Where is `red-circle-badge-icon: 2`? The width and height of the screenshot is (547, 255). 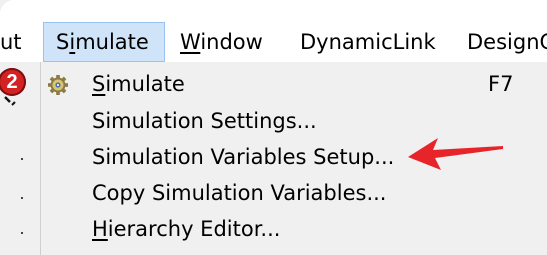 red-circle-badge-icon: 2 is located at coordinates (13, 82).